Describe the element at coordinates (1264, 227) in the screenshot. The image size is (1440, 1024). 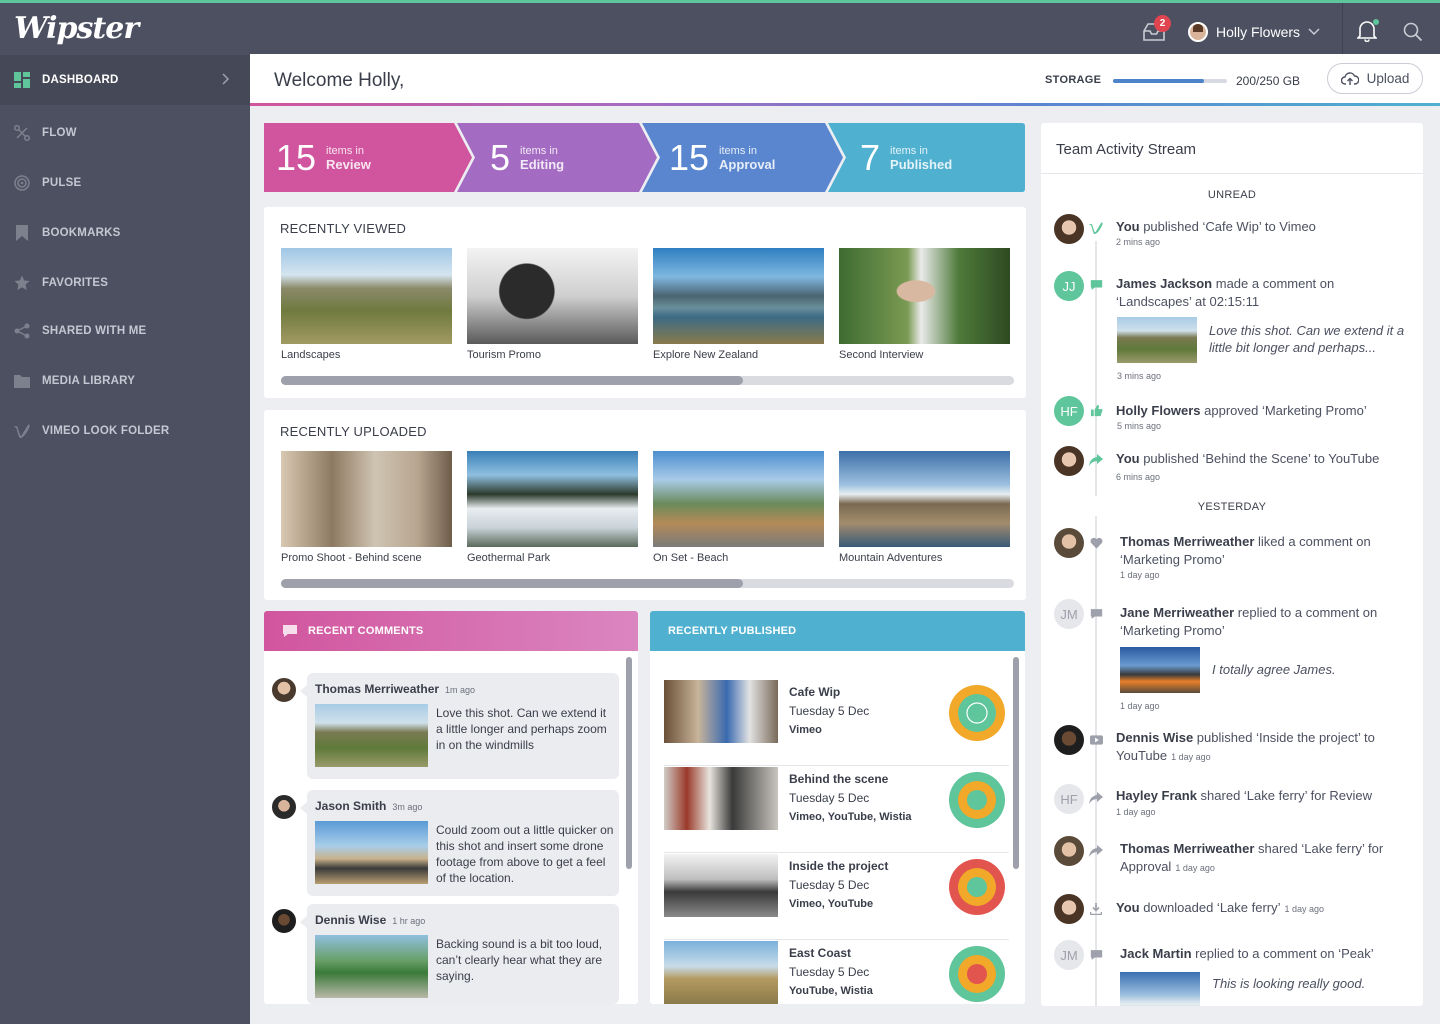
I see `activity-text: You published ‘Cafe Wip’ to Vimeo` at that location.